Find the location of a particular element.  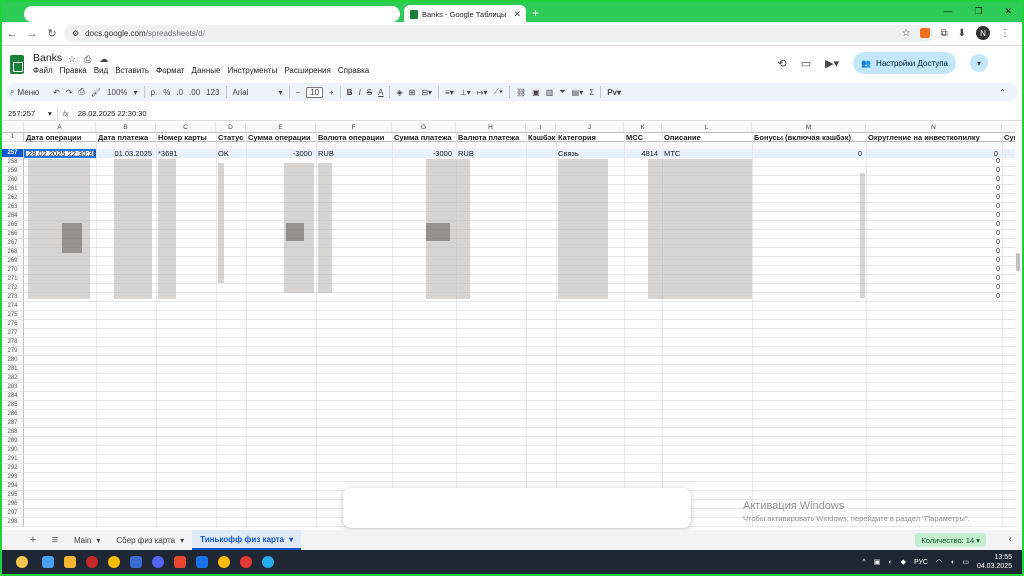

row-header: 294 is located at coordinates (13, 486).